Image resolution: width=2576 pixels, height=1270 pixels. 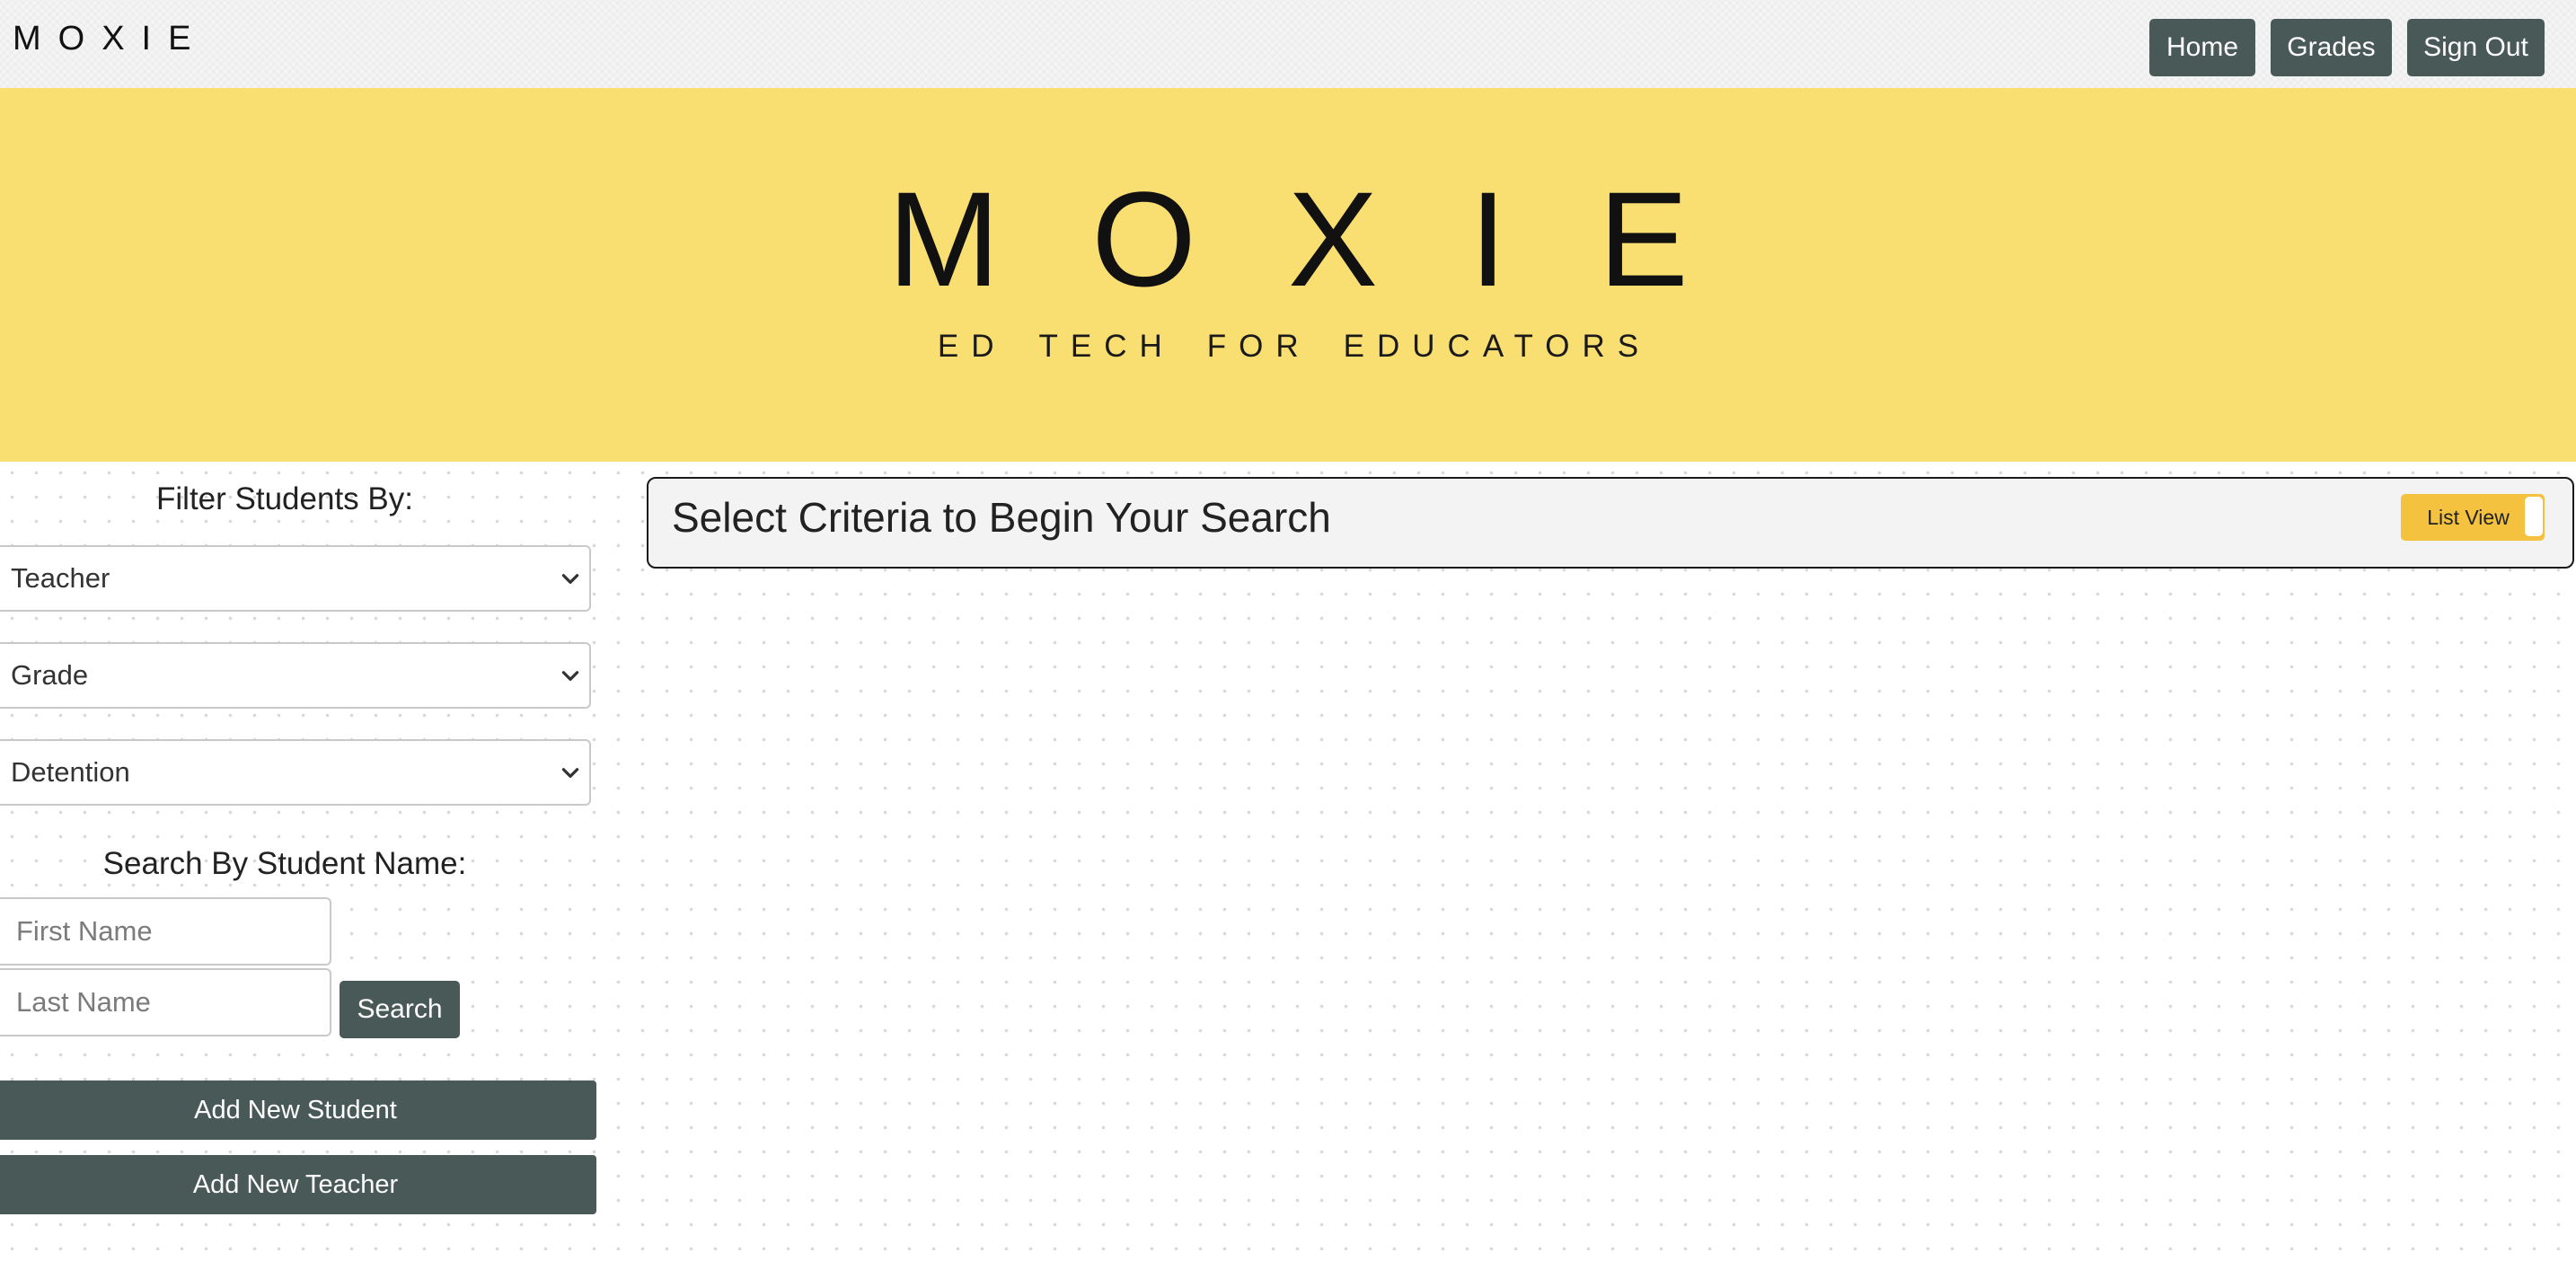 What do you see at coordinates (298, 1185) in the screenshot?
I see `add-new-teacher-button: Add New Teacher` at bounding box center [298, 1185].